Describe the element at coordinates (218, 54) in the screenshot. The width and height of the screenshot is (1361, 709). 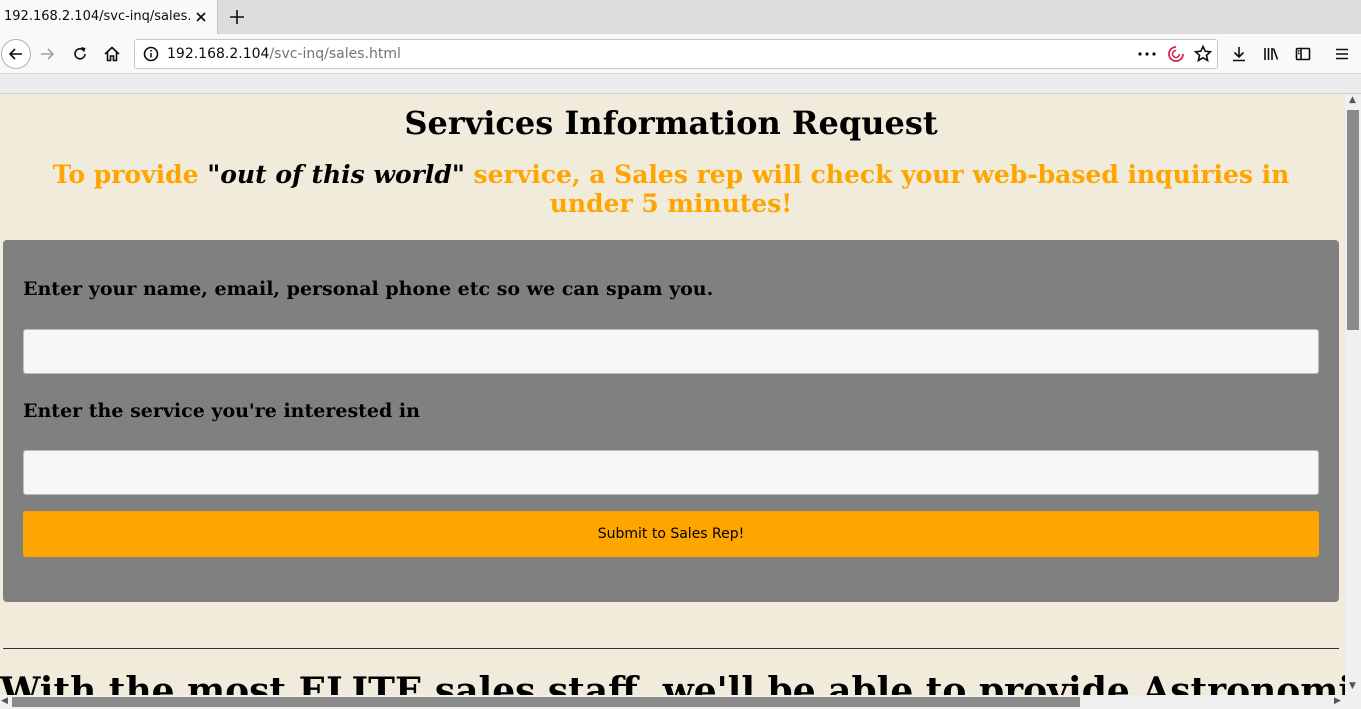
I see `url-host: 192.168.2.104` at that location.